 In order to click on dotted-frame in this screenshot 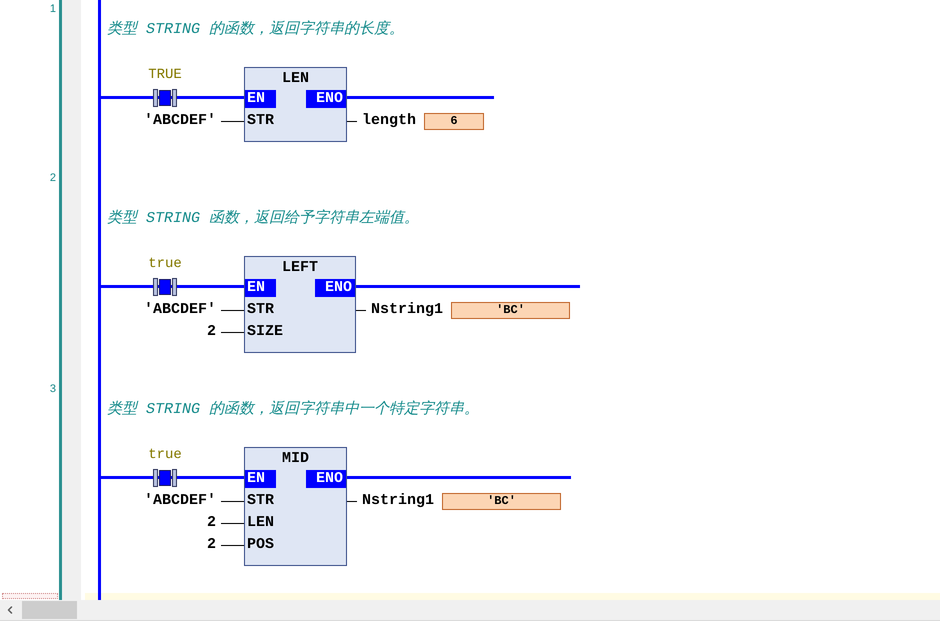, I will do `click(30, 596)`.